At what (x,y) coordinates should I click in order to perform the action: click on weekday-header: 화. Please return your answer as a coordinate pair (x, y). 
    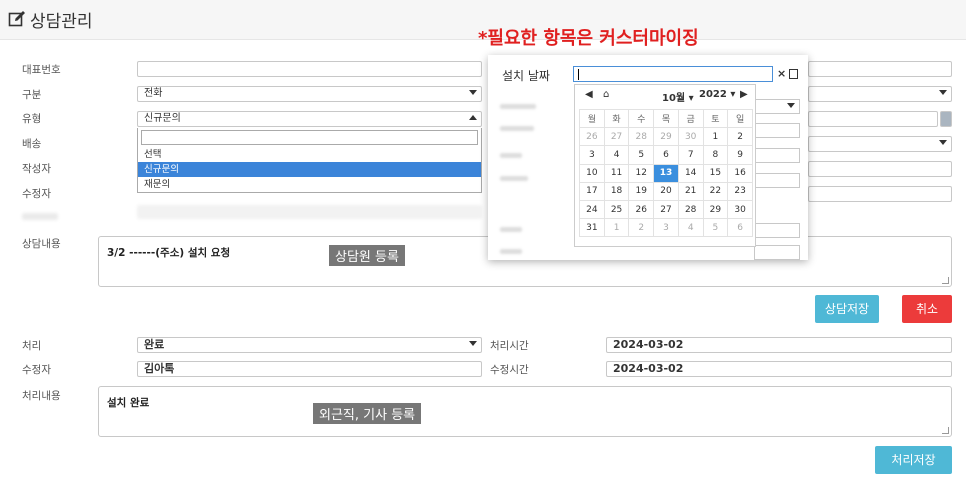
    Looking at the image, I should click on (616, 118).